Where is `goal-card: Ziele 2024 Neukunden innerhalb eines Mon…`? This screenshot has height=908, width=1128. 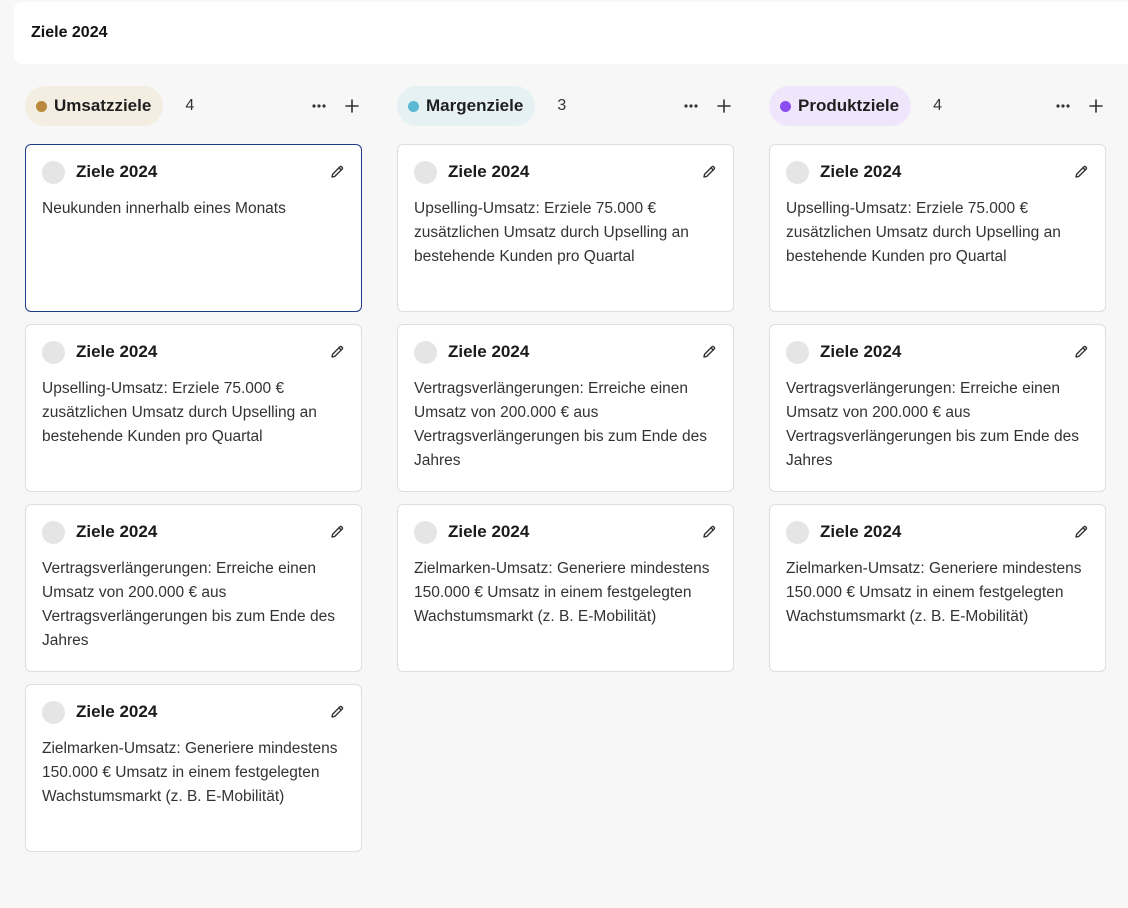 goal-card: Ziele 2024 Neukunden innerhalb eines Mon… is located at coordinates (193, 228).